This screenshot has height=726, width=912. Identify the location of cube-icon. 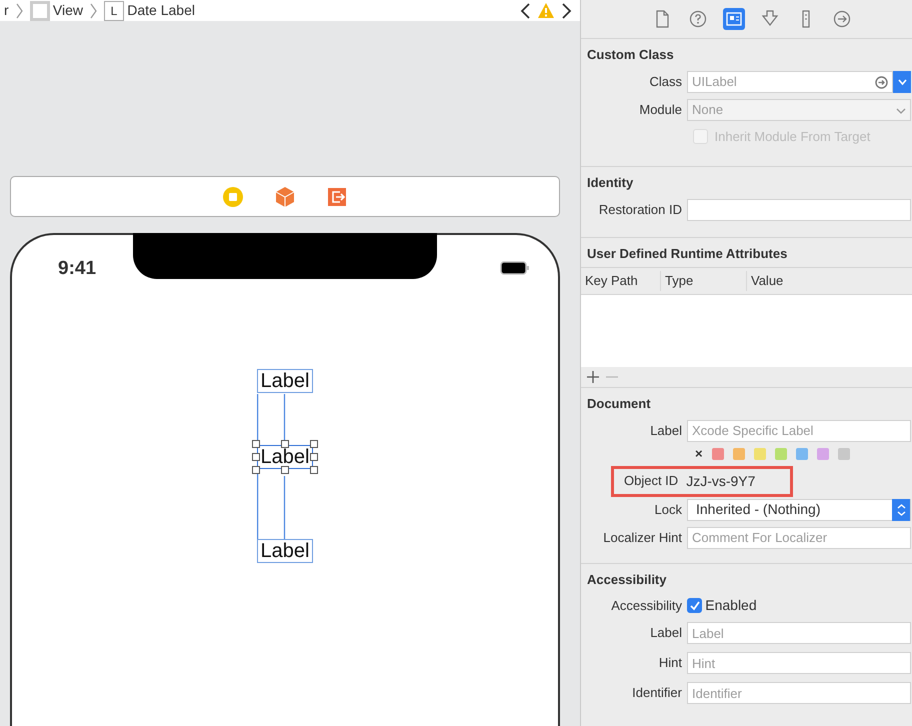
(285, 197).